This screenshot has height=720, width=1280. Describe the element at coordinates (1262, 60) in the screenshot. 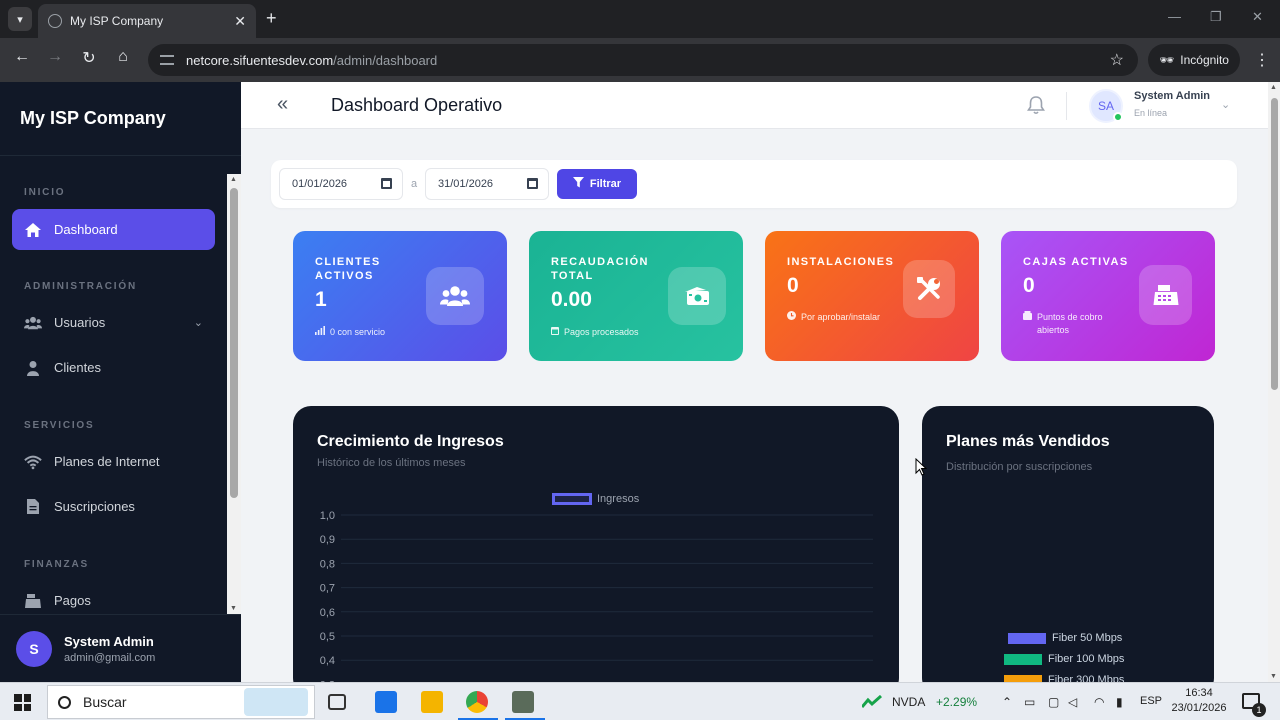

I see `browser-menu-icon: ⋮` at that location.